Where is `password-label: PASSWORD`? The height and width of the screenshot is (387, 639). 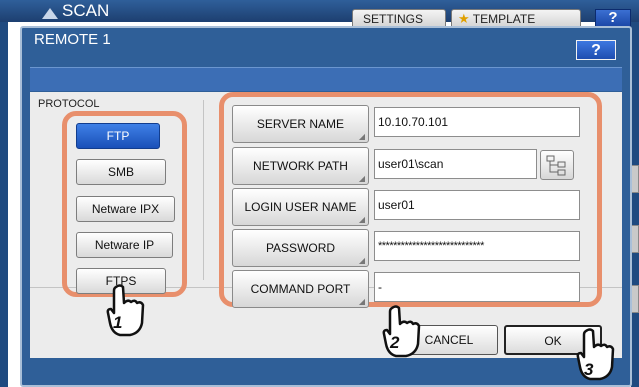
password-label: PASSWORD is located at coordinates (300, 248).